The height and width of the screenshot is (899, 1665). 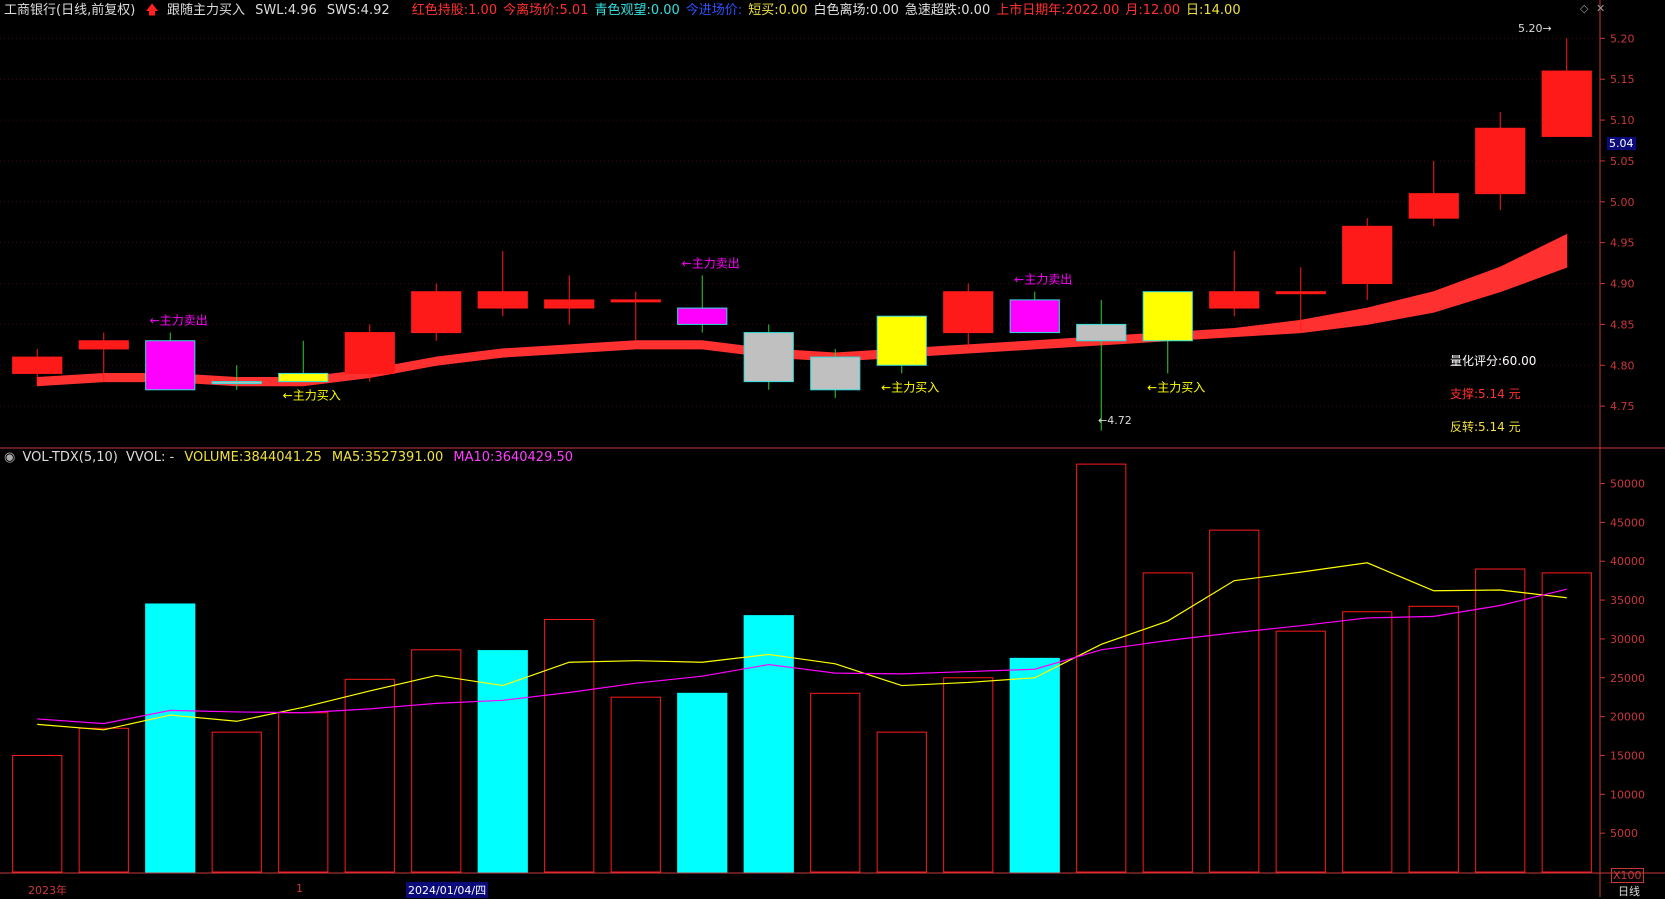 What do you see at coordinates (763, 10) in the screenshot?
I see `header-item-label: 短买:` at bounding box center [763, 10].